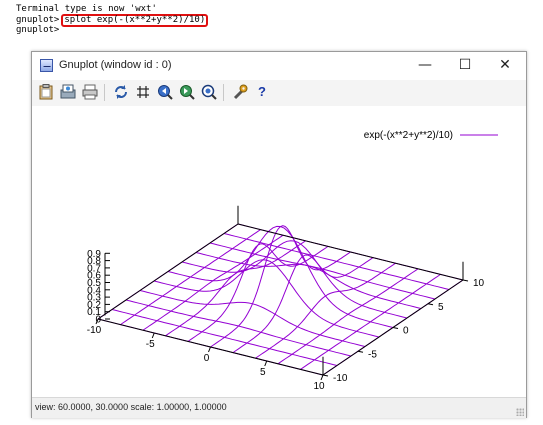  I want to click on replot-icon, so click(121, 92).